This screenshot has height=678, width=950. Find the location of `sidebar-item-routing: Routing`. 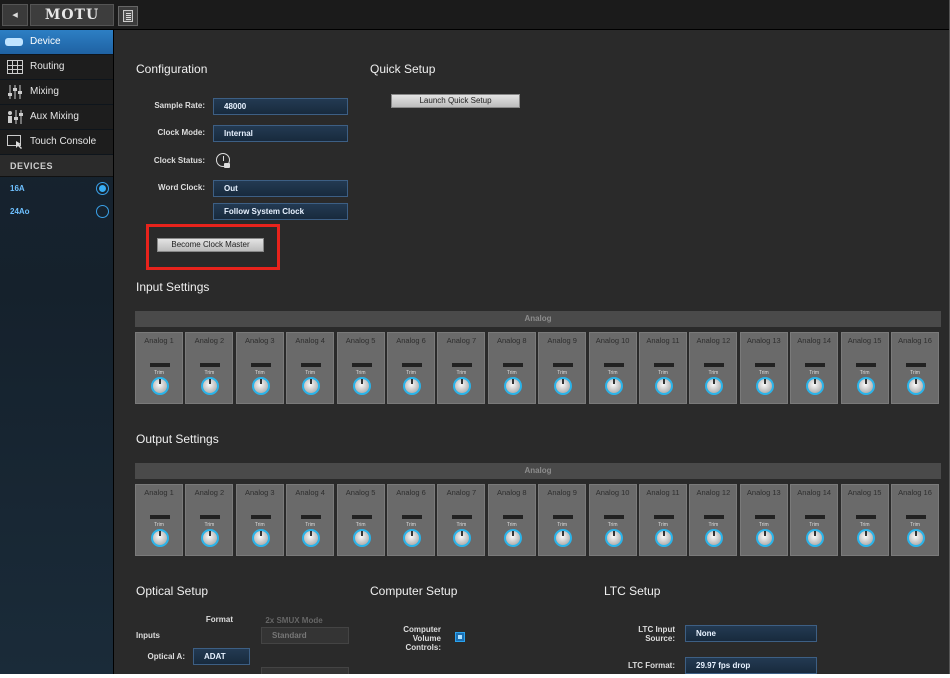

sidebar-item-routing: Routing is located at coordinates (56, 67).